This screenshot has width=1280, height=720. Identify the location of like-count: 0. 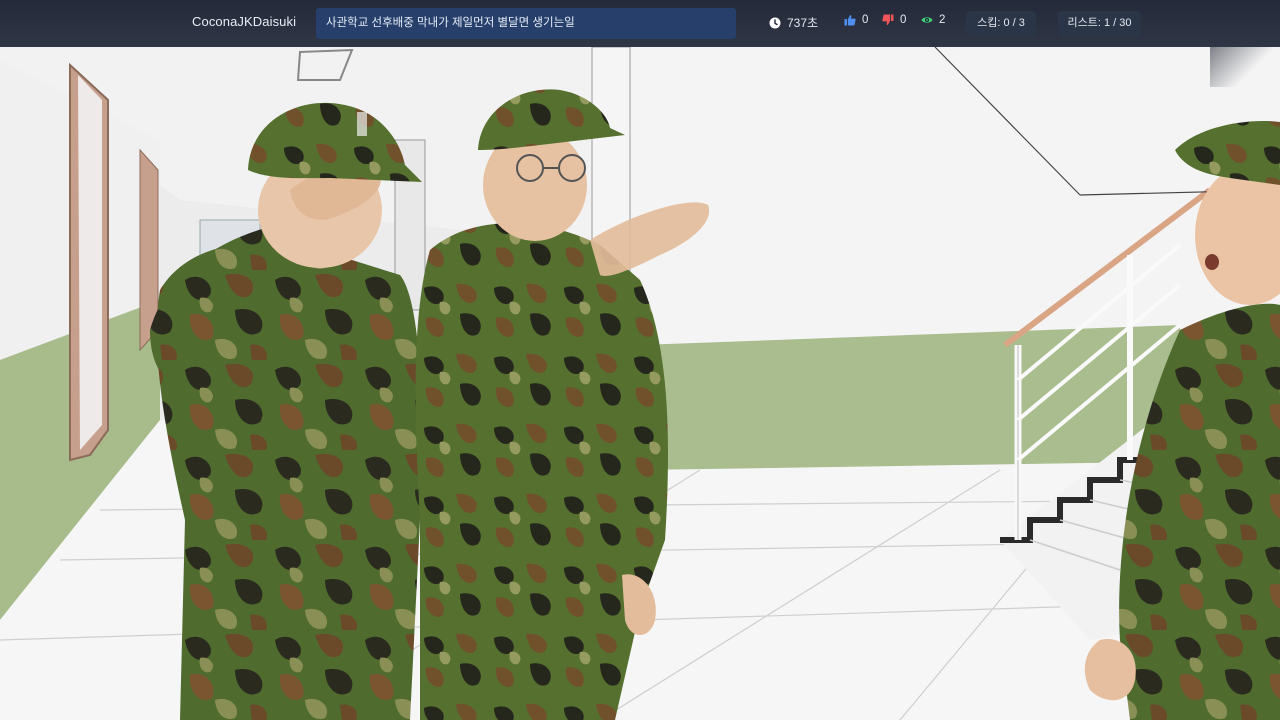
(865, 20).